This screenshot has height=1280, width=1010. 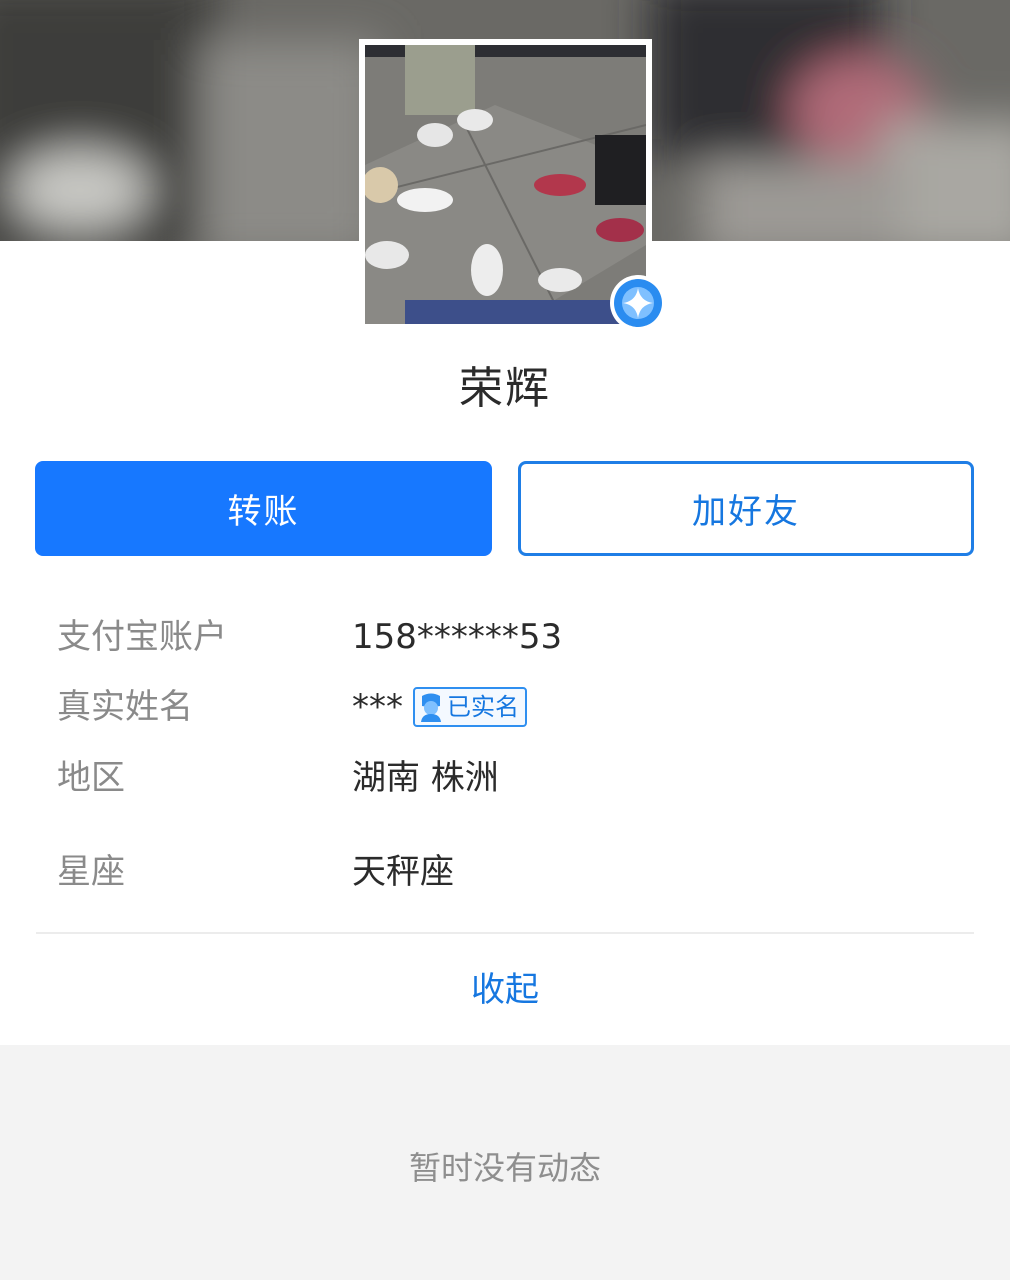 I want to click on feed-empty-text: 暂时没有动态, so click(x=504, y=1168).